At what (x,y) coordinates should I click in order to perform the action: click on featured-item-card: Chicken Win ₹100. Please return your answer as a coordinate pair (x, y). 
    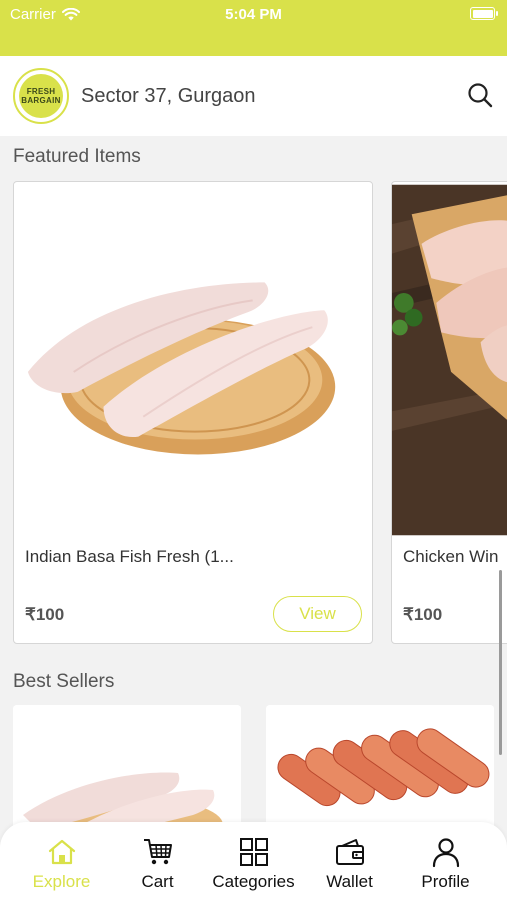
    Looking at the image, I should click on (449, 412).